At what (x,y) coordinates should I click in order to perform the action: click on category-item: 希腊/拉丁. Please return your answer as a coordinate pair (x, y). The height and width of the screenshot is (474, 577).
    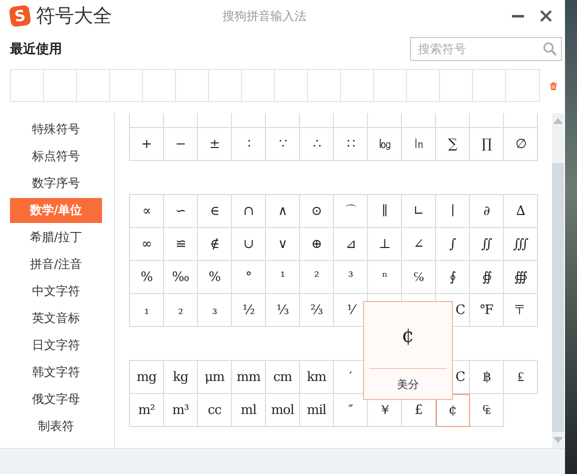
    Looking at the image, I should click on (56, 237).